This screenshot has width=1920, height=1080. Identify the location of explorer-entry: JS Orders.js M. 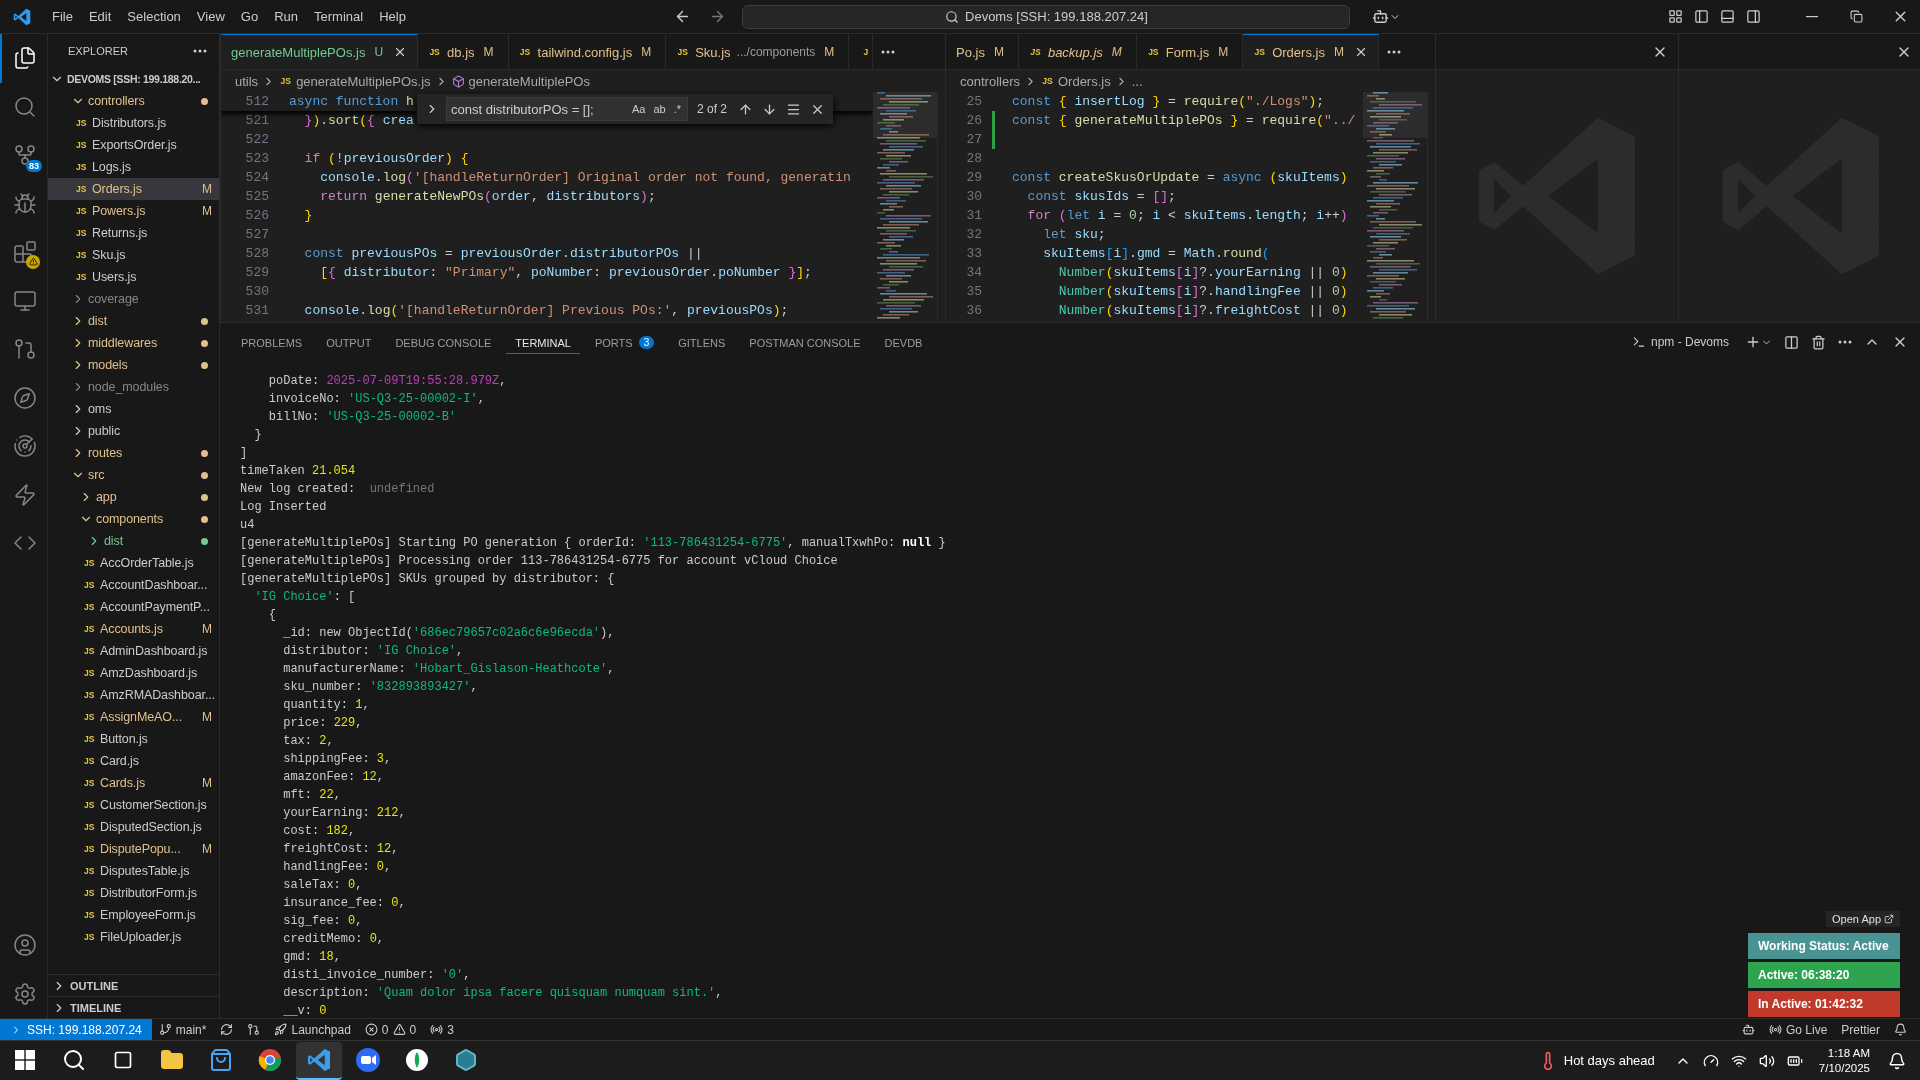
(133, 189).